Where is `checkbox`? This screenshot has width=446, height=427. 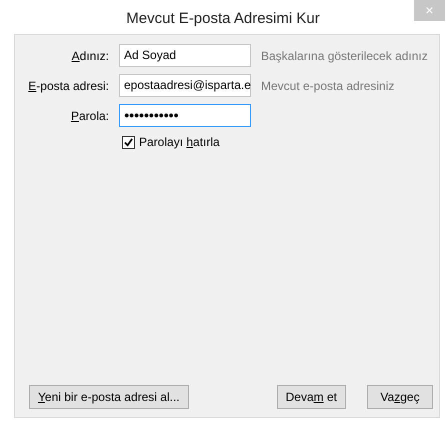
checkbox is located at coordinates (128, 142).